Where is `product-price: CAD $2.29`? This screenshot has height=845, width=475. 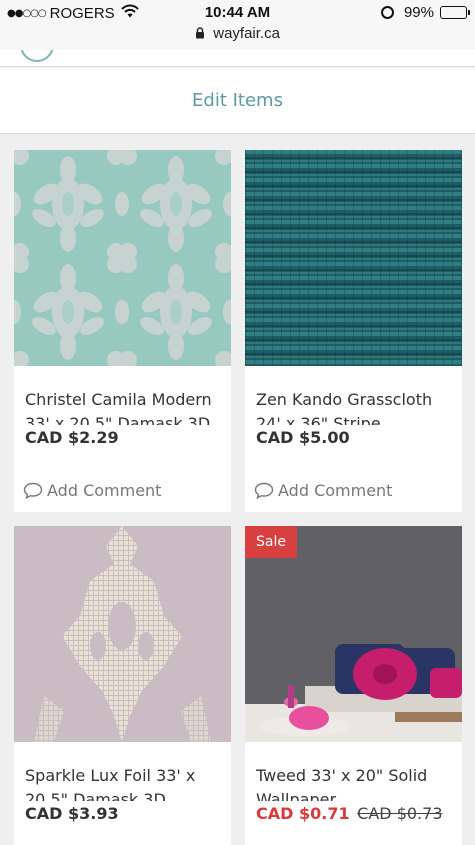
product-price: CAD $2.29 is located at coordinates (72, 437).